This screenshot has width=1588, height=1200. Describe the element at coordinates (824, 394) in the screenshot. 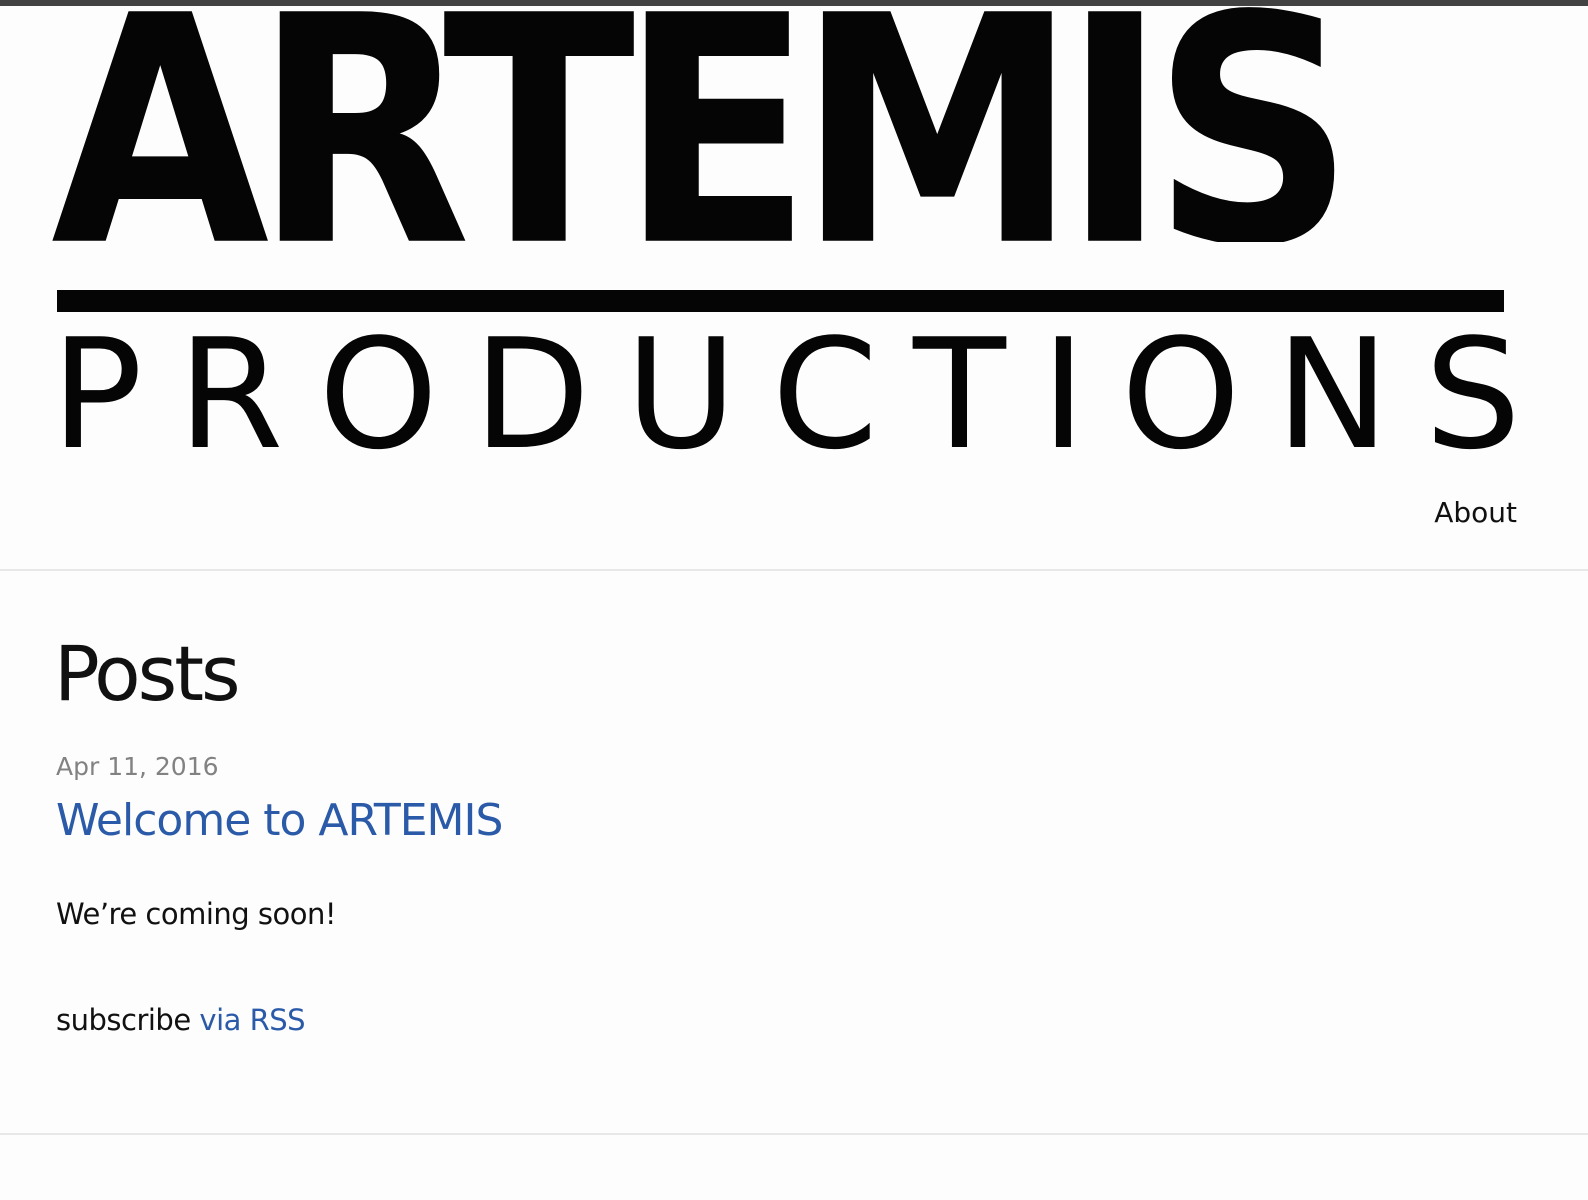

I see `logo-letter: C` at that location.